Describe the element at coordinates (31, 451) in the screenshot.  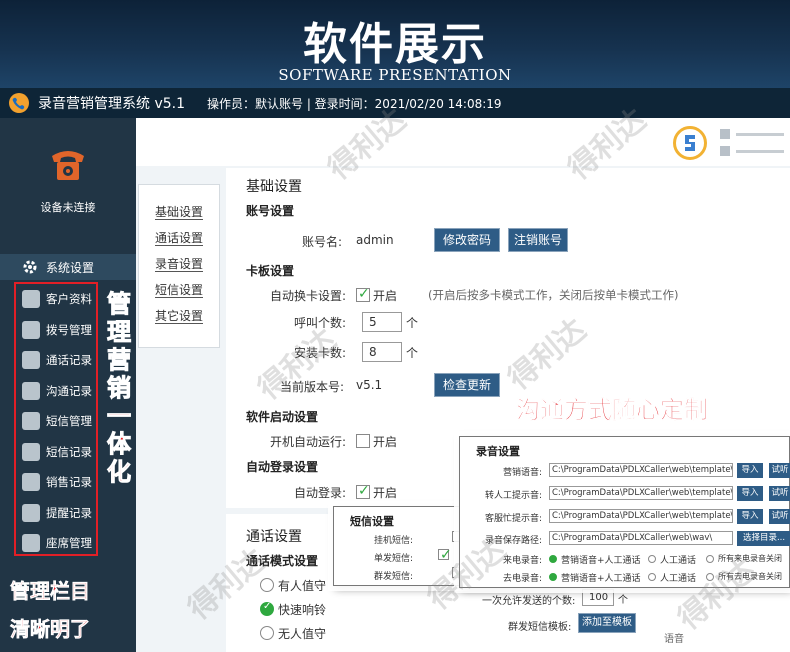
I see `sms-log-icon` at that location.